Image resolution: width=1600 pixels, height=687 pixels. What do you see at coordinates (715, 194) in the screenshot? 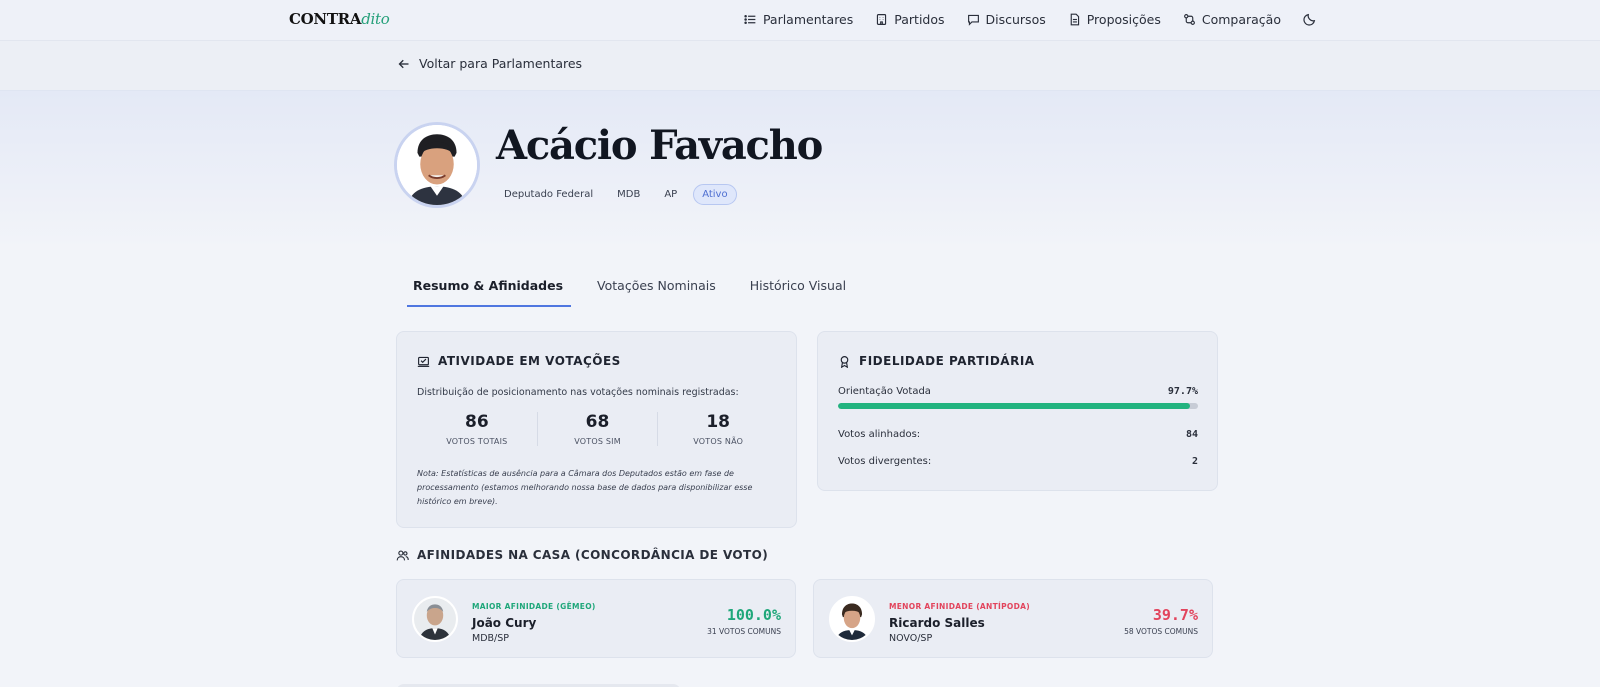
I see `status-badge: Ativo` at bounding box center [715, 194].